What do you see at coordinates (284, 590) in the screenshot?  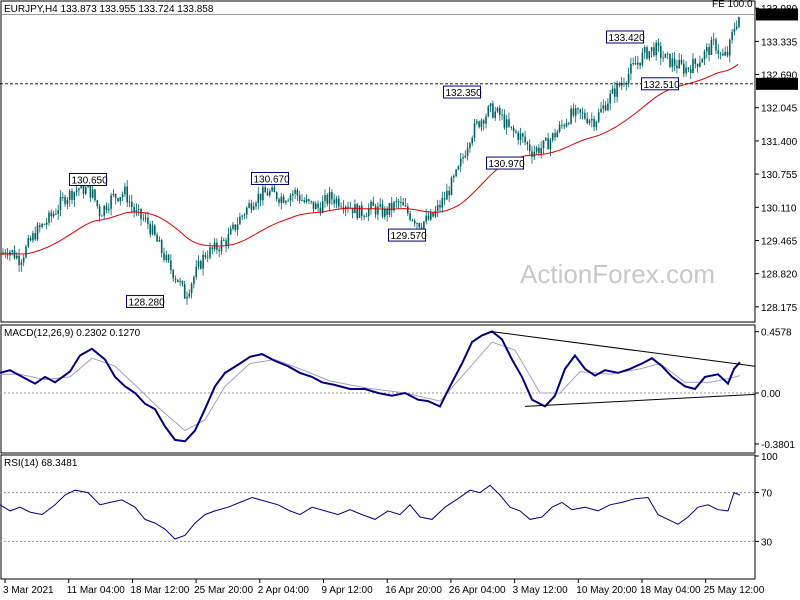 I see `x-axis-tick-label: 2 Apr 04:00` at bounding box center [284, 590].